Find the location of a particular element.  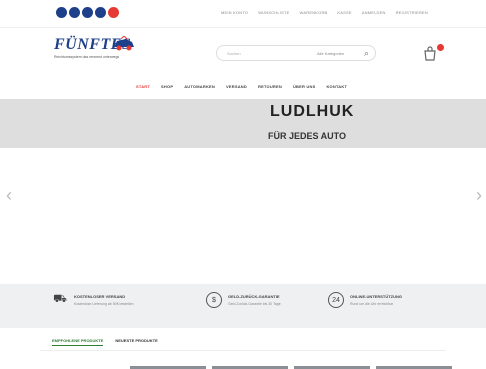

cart-icon is located at coordinates (430, 53).